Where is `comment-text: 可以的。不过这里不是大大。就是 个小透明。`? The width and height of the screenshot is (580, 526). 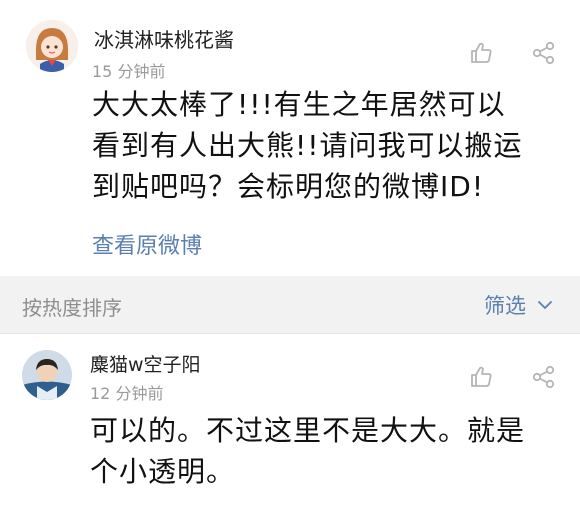
comment-text: 可以的。不过这里不是大大。就是 个小透明。 is located at coordinates (325, 451).